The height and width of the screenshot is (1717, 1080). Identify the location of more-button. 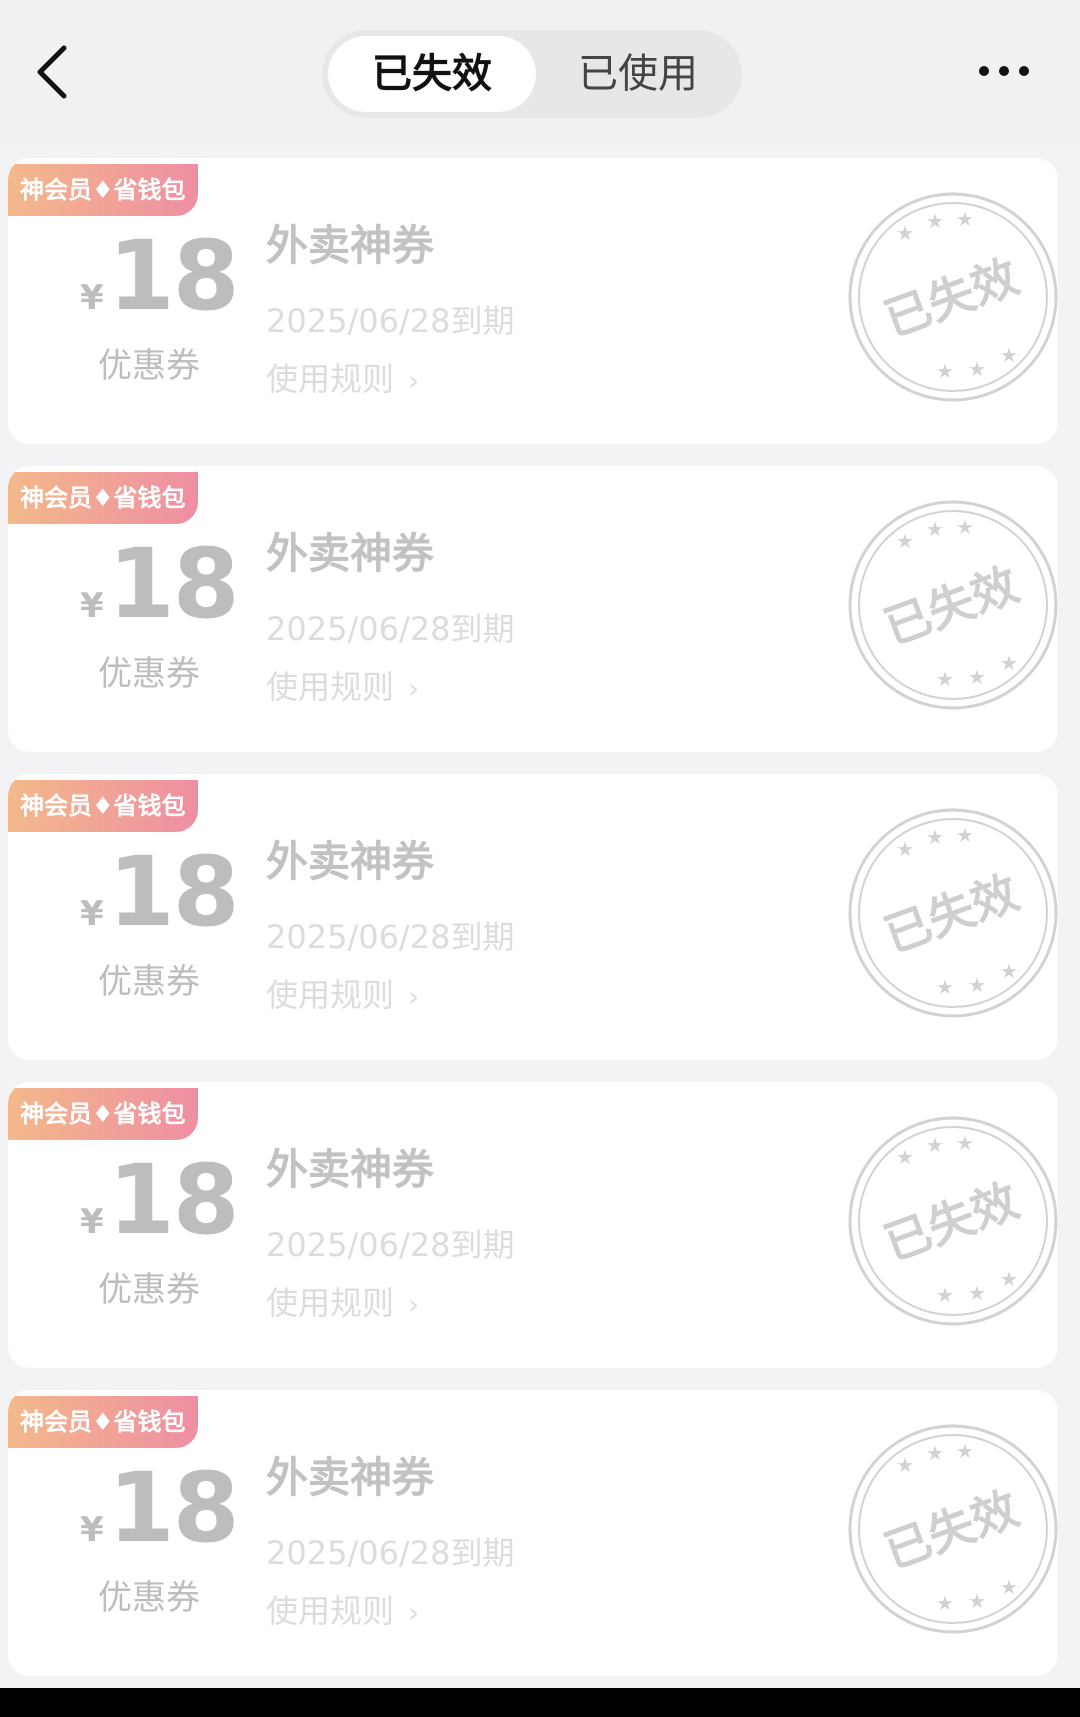
(1004, 71).